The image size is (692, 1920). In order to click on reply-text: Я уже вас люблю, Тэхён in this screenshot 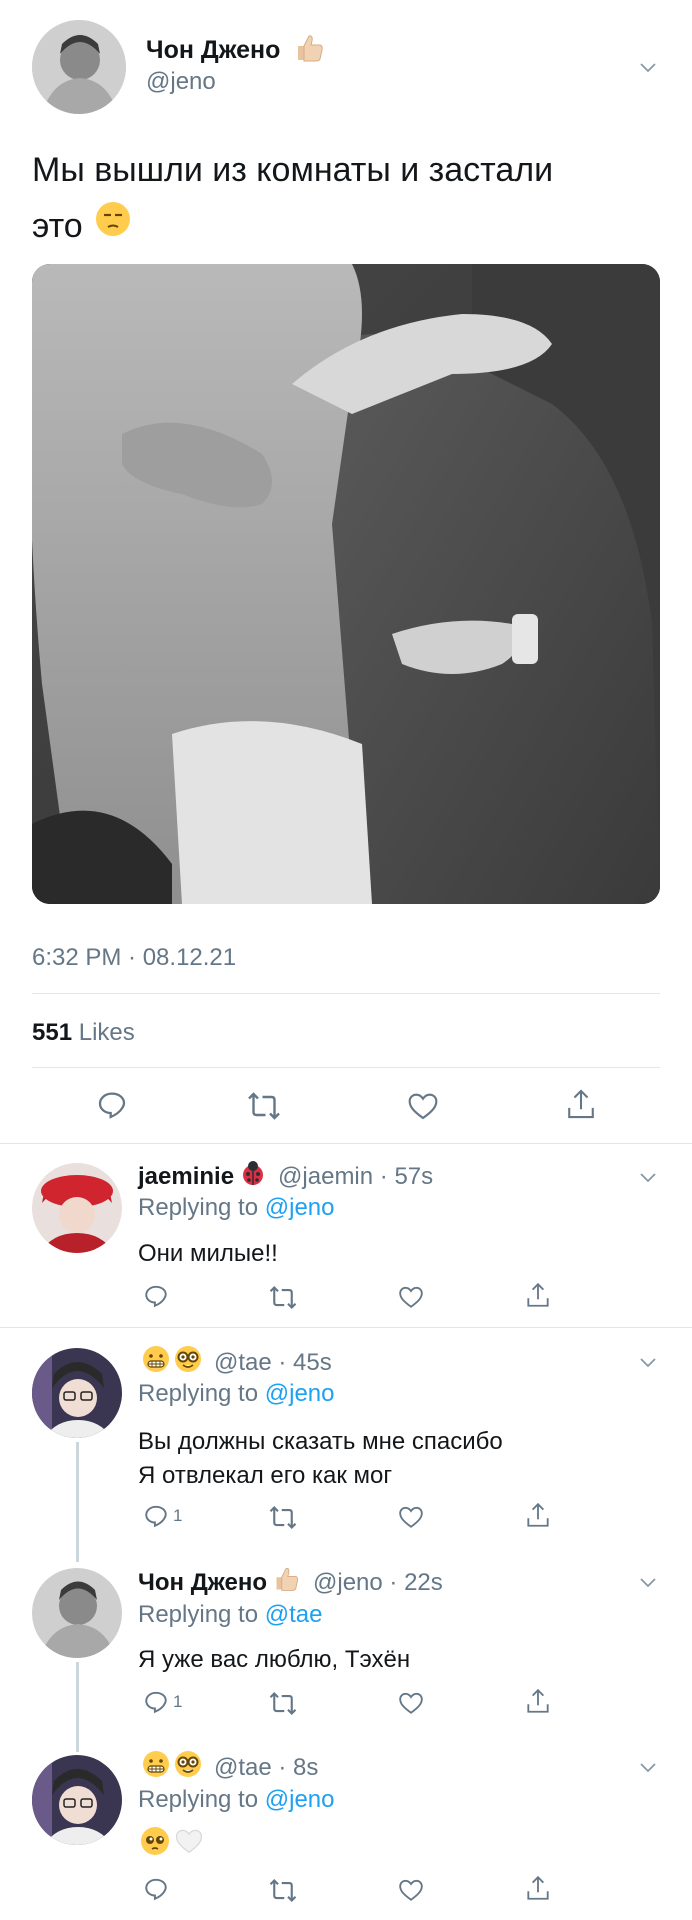, I will do `click(274, 1659)`.